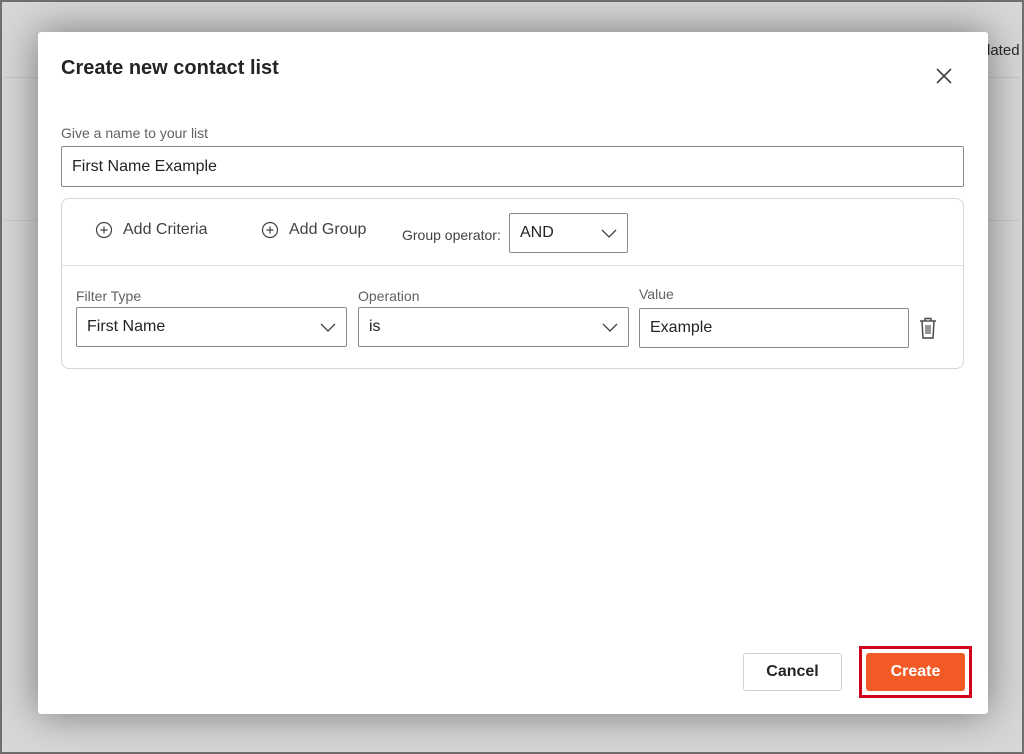 Image resolution: width=1024 pixels, height=754 pixels. Describe the element at coordinates (792, 672) in the screenshot. I see `cancel-button: Cancel` at that location.